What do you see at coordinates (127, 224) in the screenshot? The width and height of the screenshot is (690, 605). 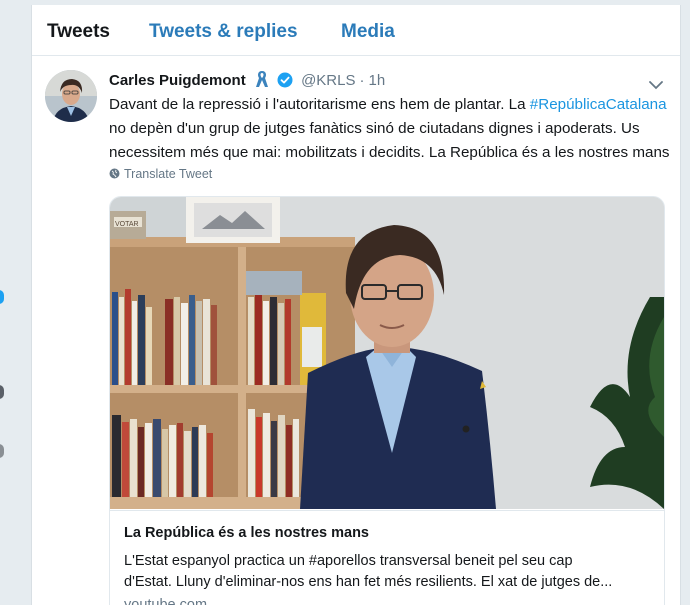 I see `votar-sign: VOTAR` at bounding box center [127, 224].